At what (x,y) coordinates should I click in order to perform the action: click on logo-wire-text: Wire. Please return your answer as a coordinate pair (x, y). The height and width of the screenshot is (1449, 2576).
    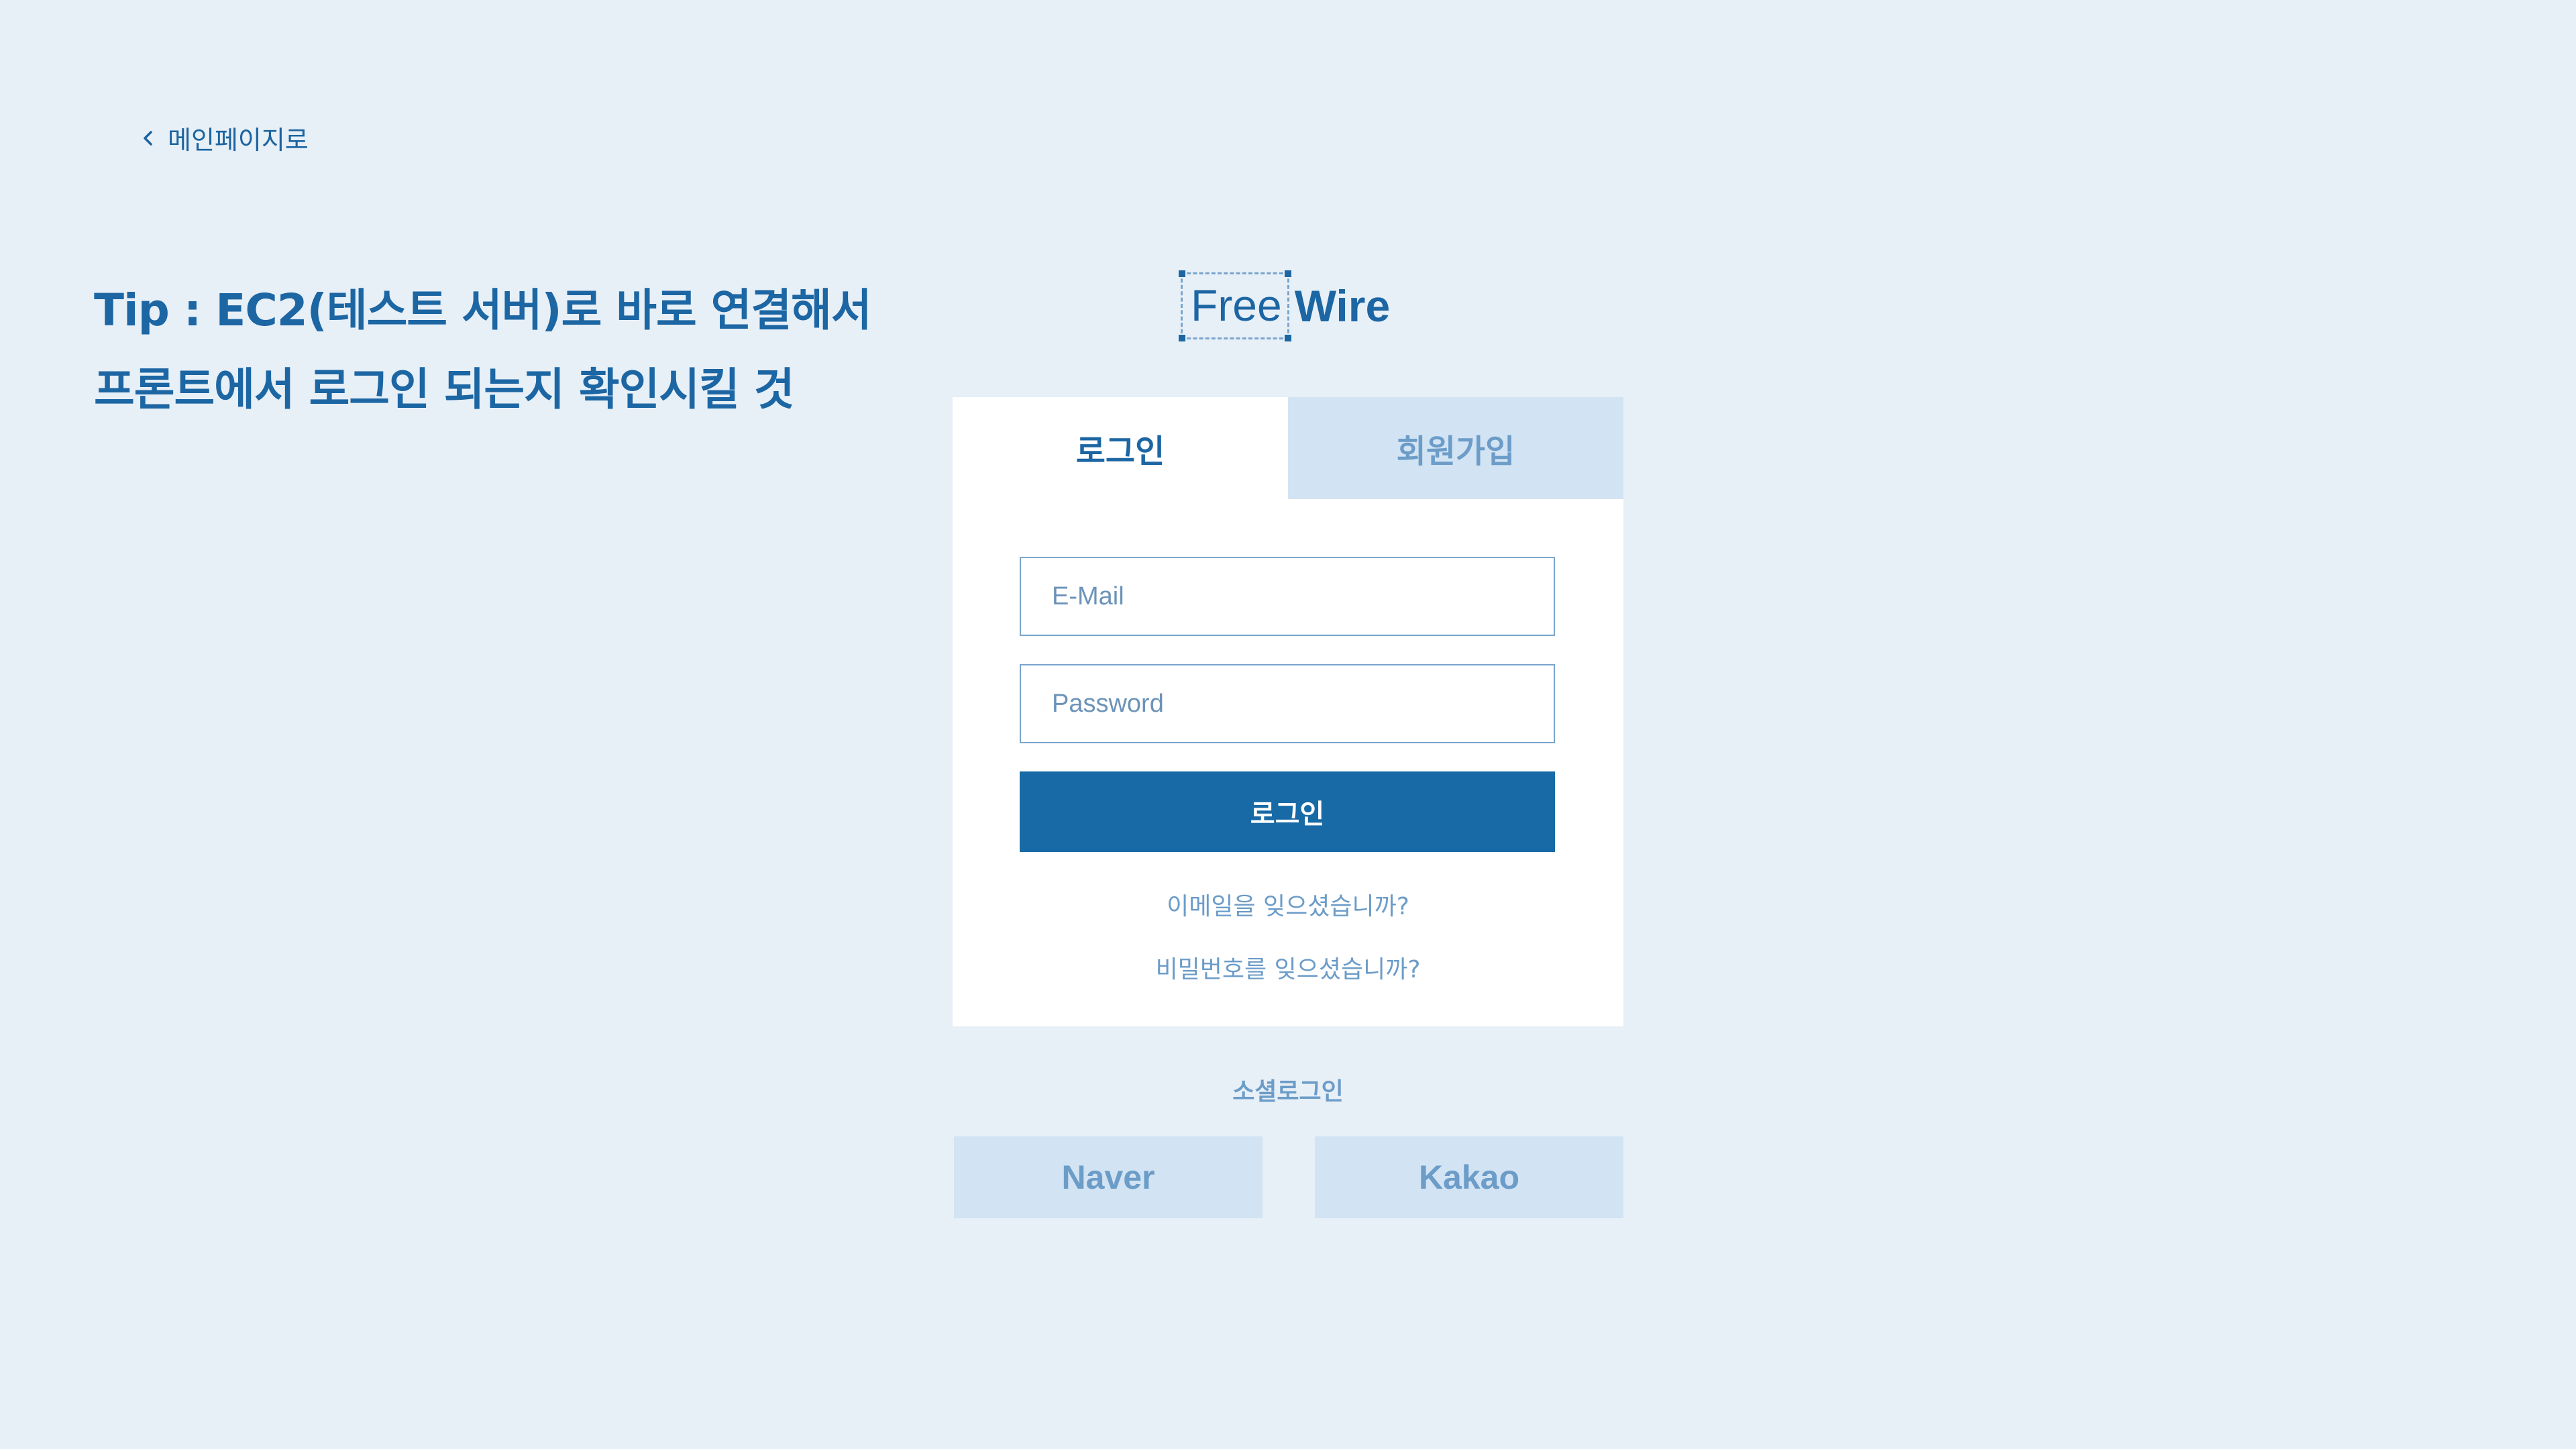
    Looking at the image, I should click on (1342, 306).